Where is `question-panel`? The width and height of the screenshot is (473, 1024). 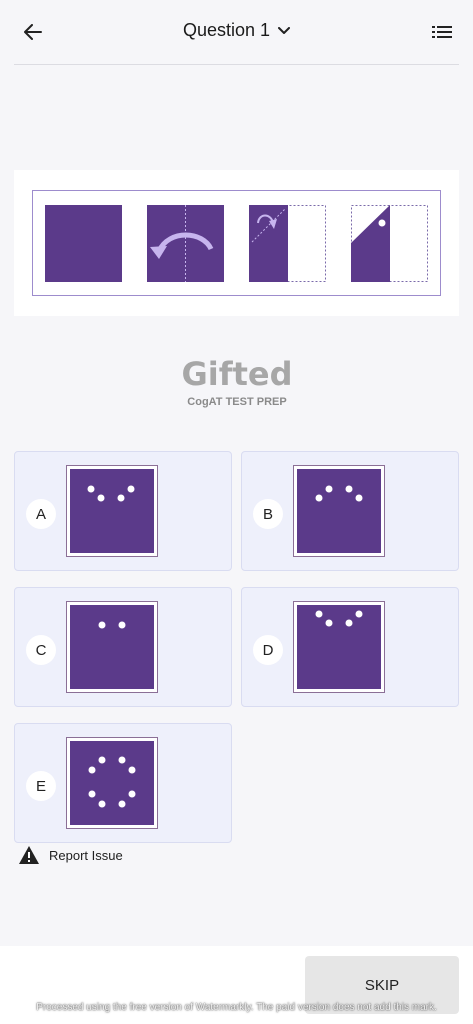 question-panel is located at coordinates (236, 243).